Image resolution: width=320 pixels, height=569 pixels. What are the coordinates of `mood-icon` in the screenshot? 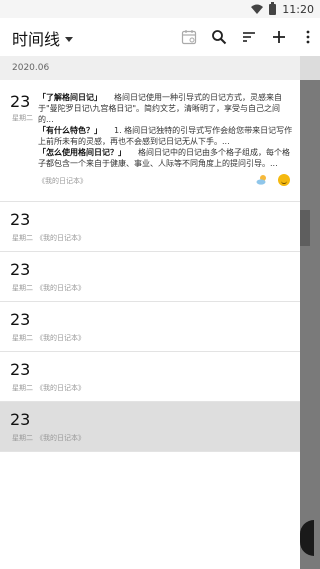 It's located at (284, 180).